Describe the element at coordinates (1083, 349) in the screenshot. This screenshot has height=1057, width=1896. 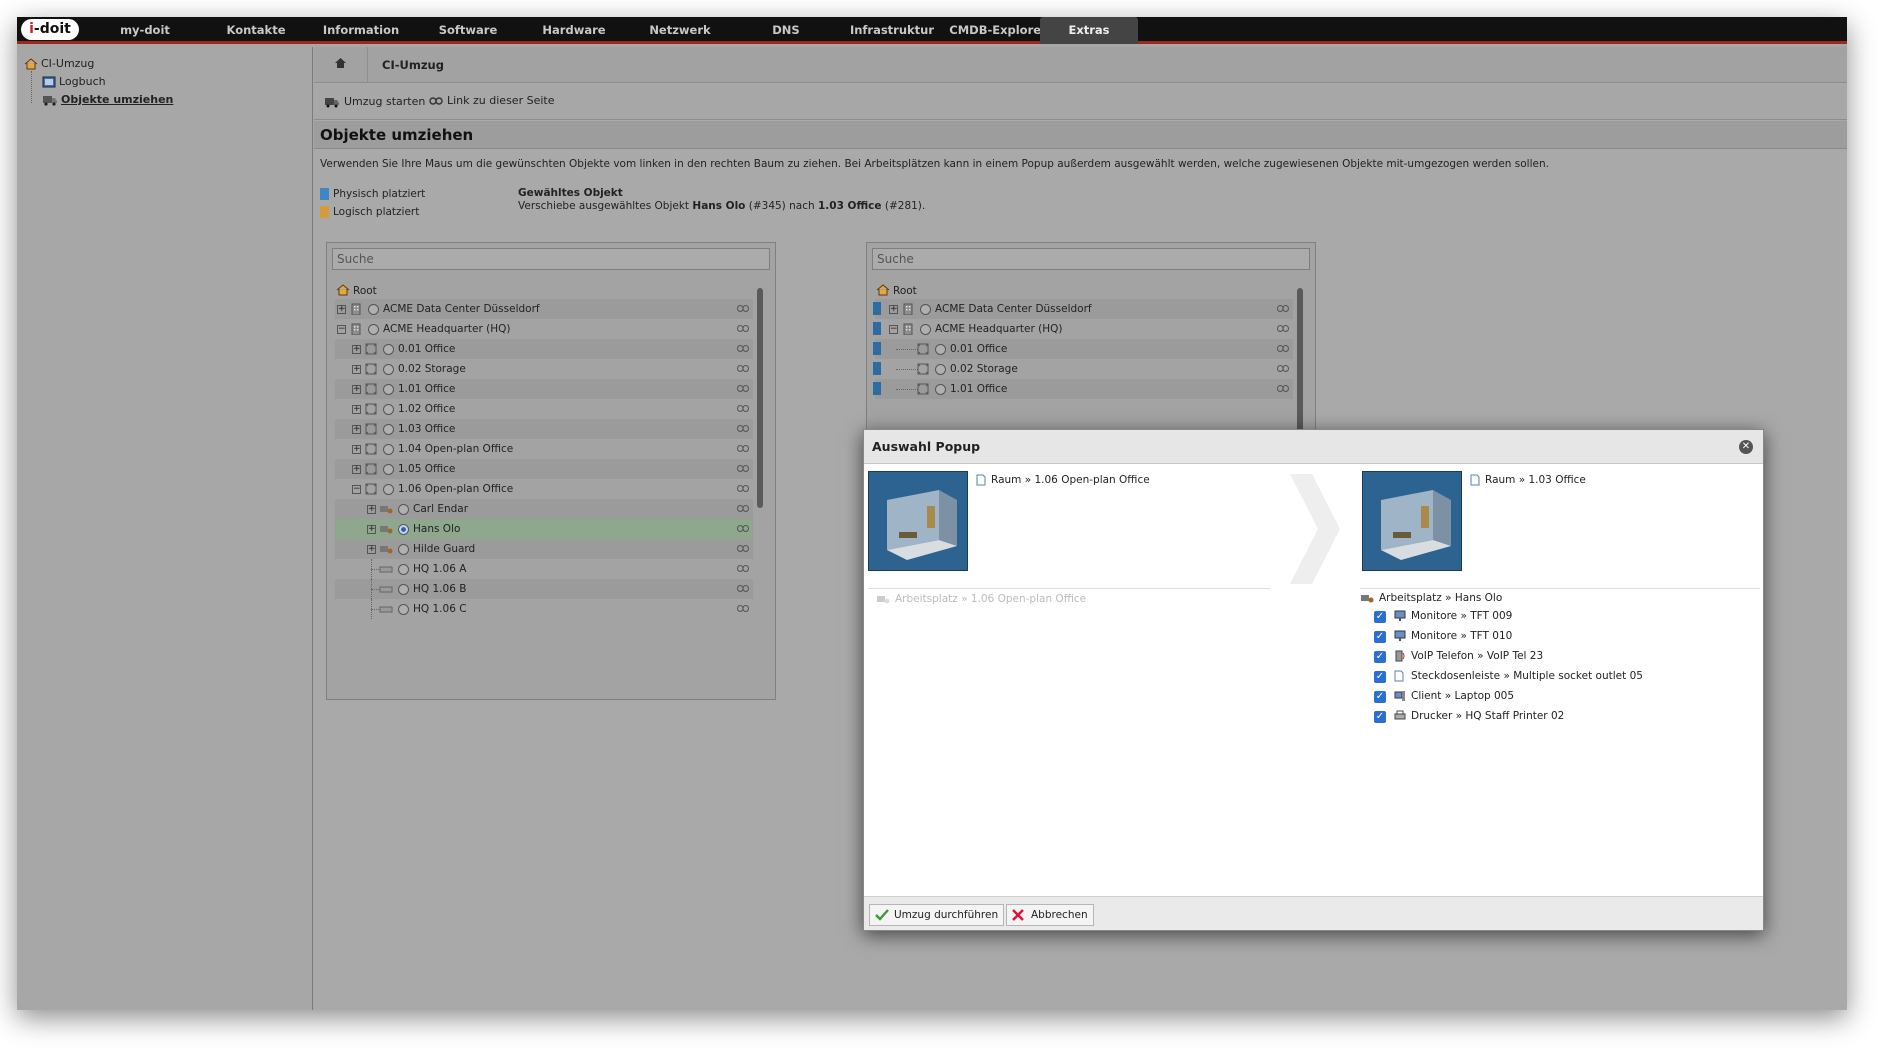
I see `tree-row: 0.01 Office` at that location.